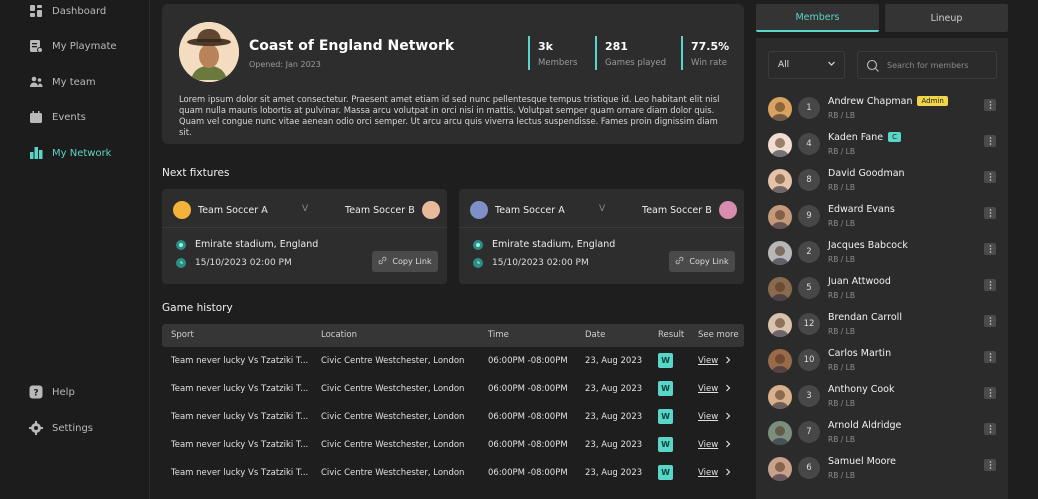  What do you see at coordinates (809, 252) in the screenshot?
I see `member-number: 2` at bounding box center [809, 252].